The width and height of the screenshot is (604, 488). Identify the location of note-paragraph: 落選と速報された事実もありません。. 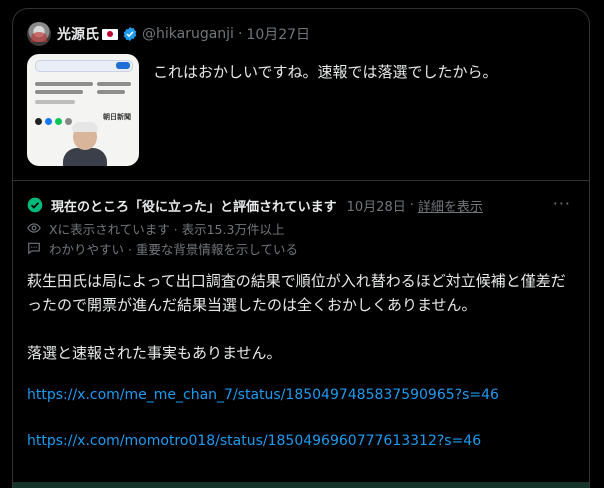
(154, 353).